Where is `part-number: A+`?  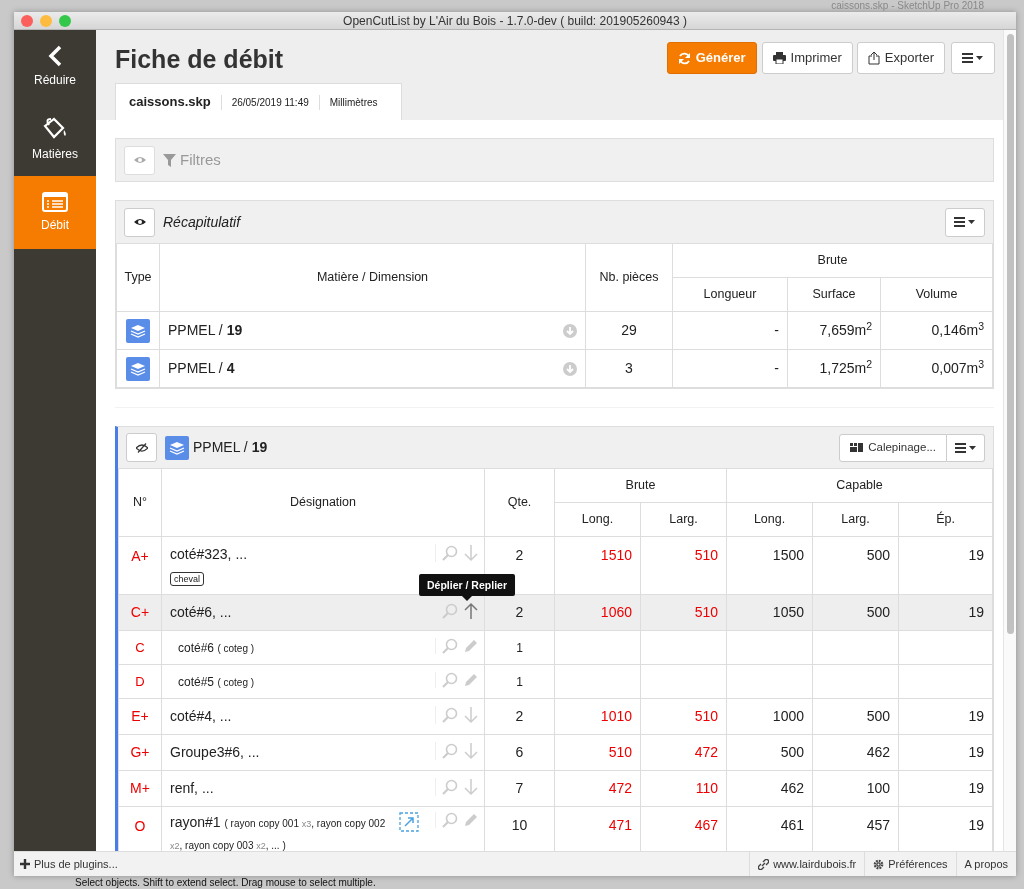
part-number: A+ is located at coordinates (140, 565).